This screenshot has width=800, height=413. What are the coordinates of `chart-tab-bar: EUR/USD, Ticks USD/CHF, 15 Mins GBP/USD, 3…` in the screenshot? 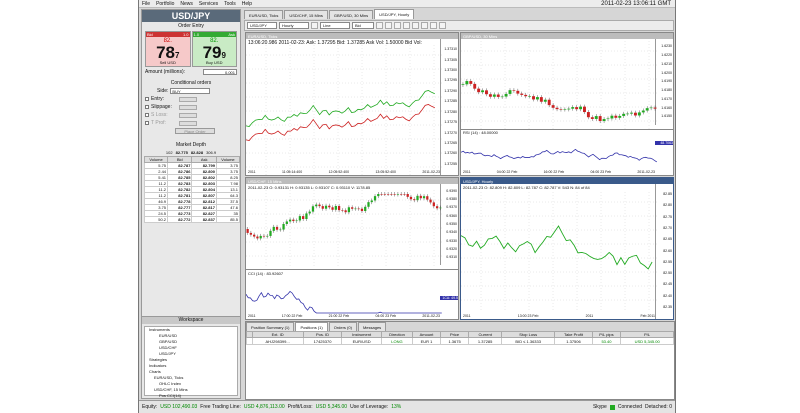 It's located at (459, 14).